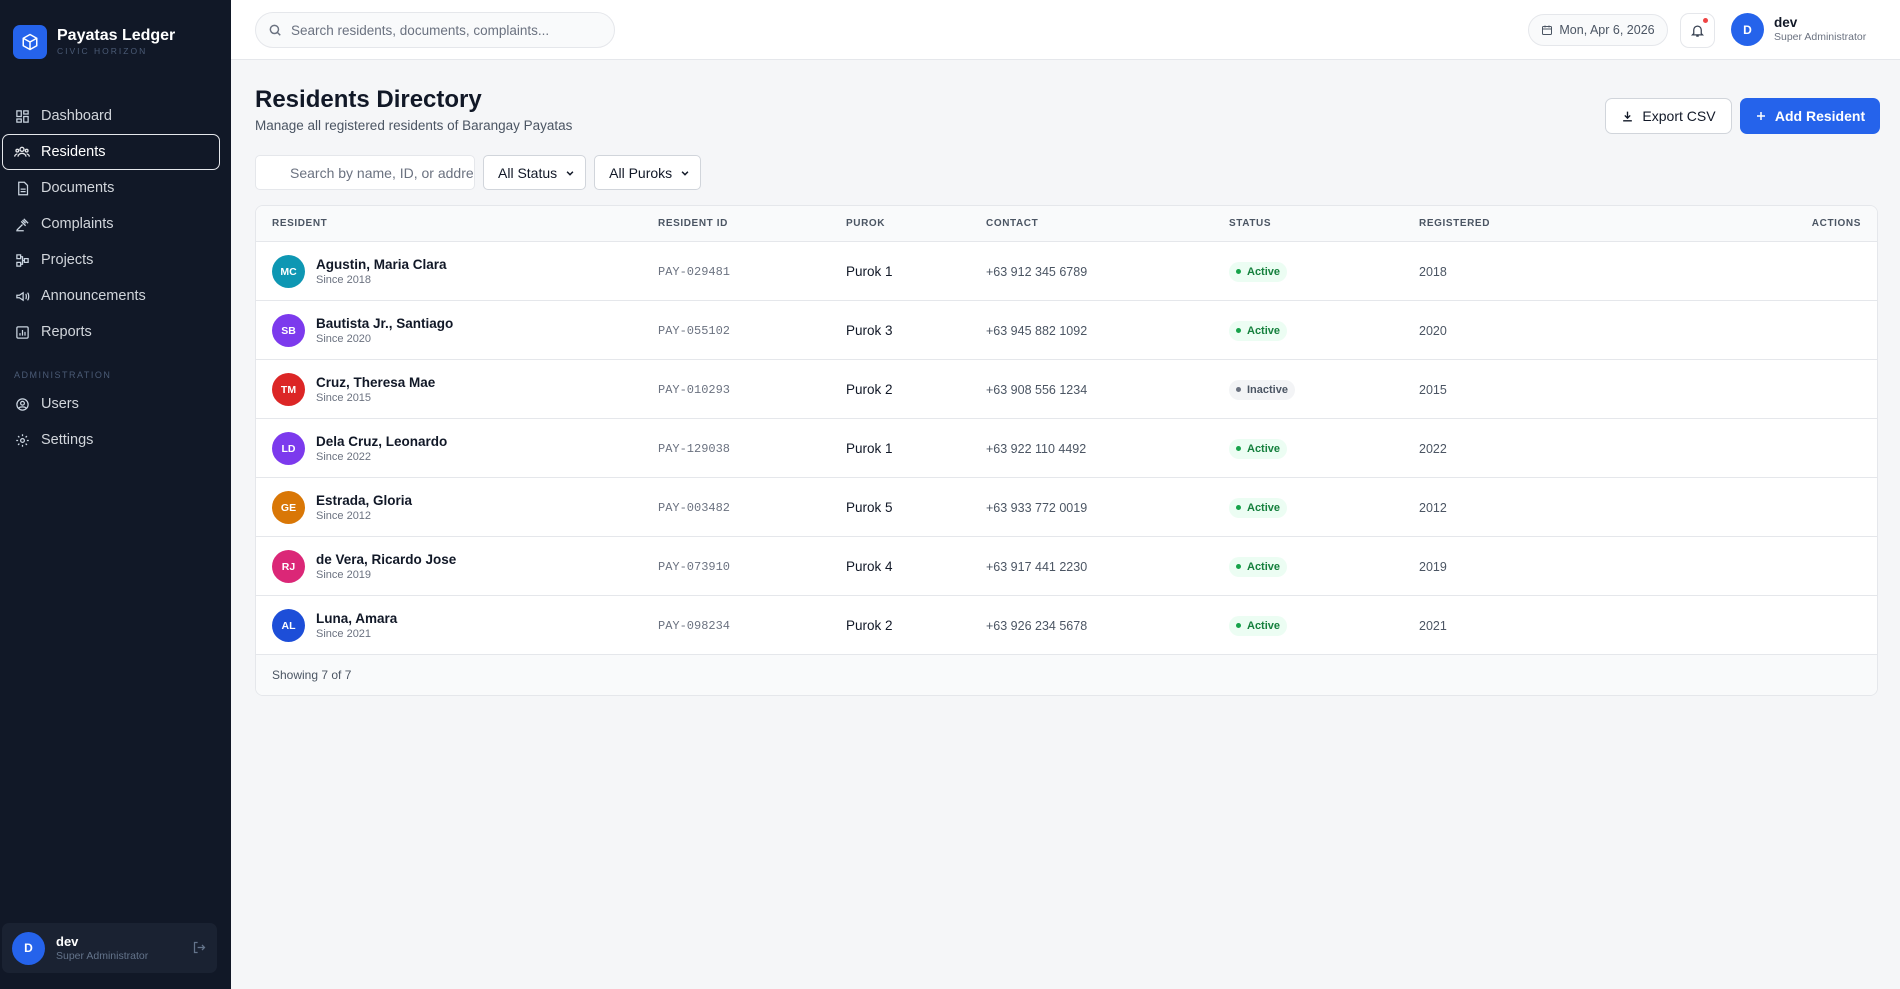 The width and height of the screenshot is (1900, 989). What do you see at coordinates (22, 152) in the screenshot?
I see `users-icon` at bounding box center [22, 152].